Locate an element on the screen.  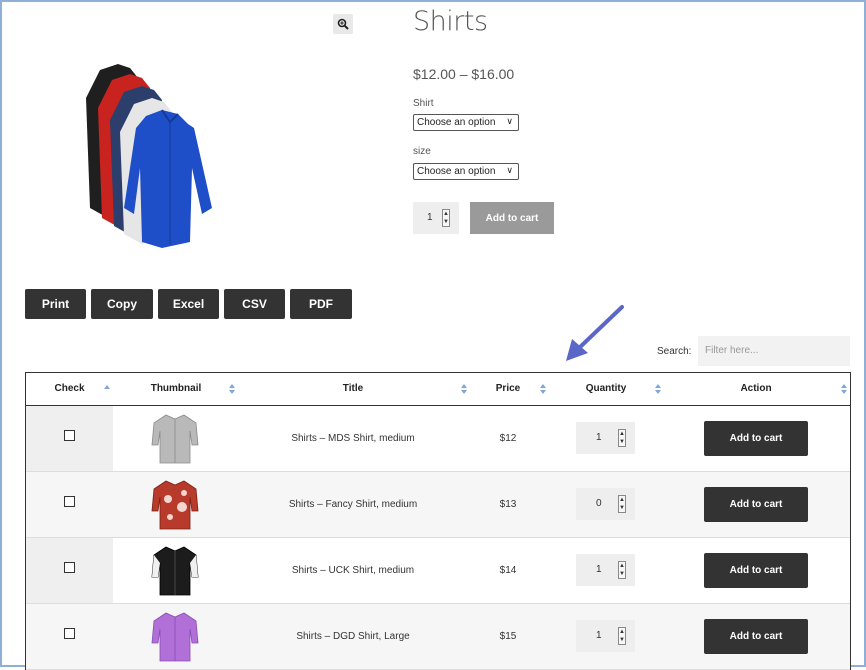
column-header-price: Price is located at coordinates (508, 389).